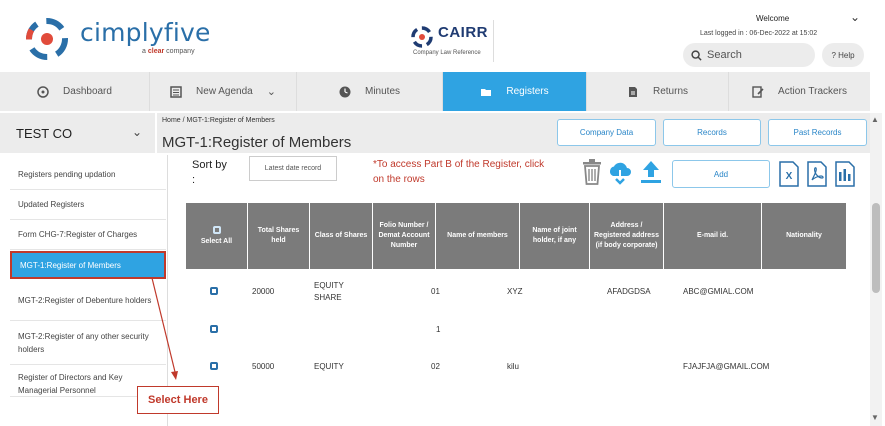  What do you see at coordinates (178, 400) in the screenshot?
I see `select-here-callout: Select Here` at bounding box center [178, 400].